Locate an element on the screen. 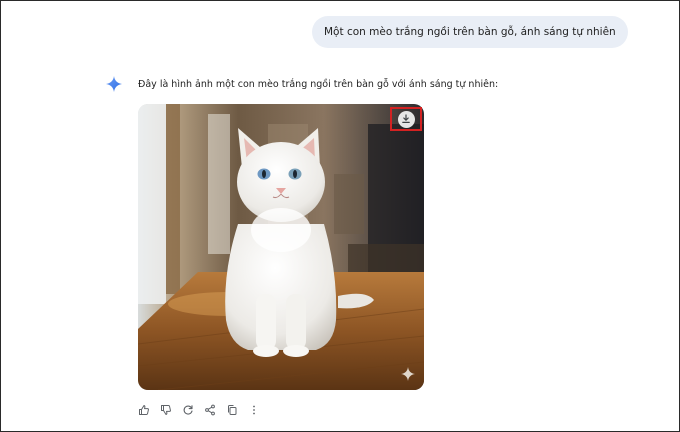  regenerate-icon is located at coordinates (188, 410).